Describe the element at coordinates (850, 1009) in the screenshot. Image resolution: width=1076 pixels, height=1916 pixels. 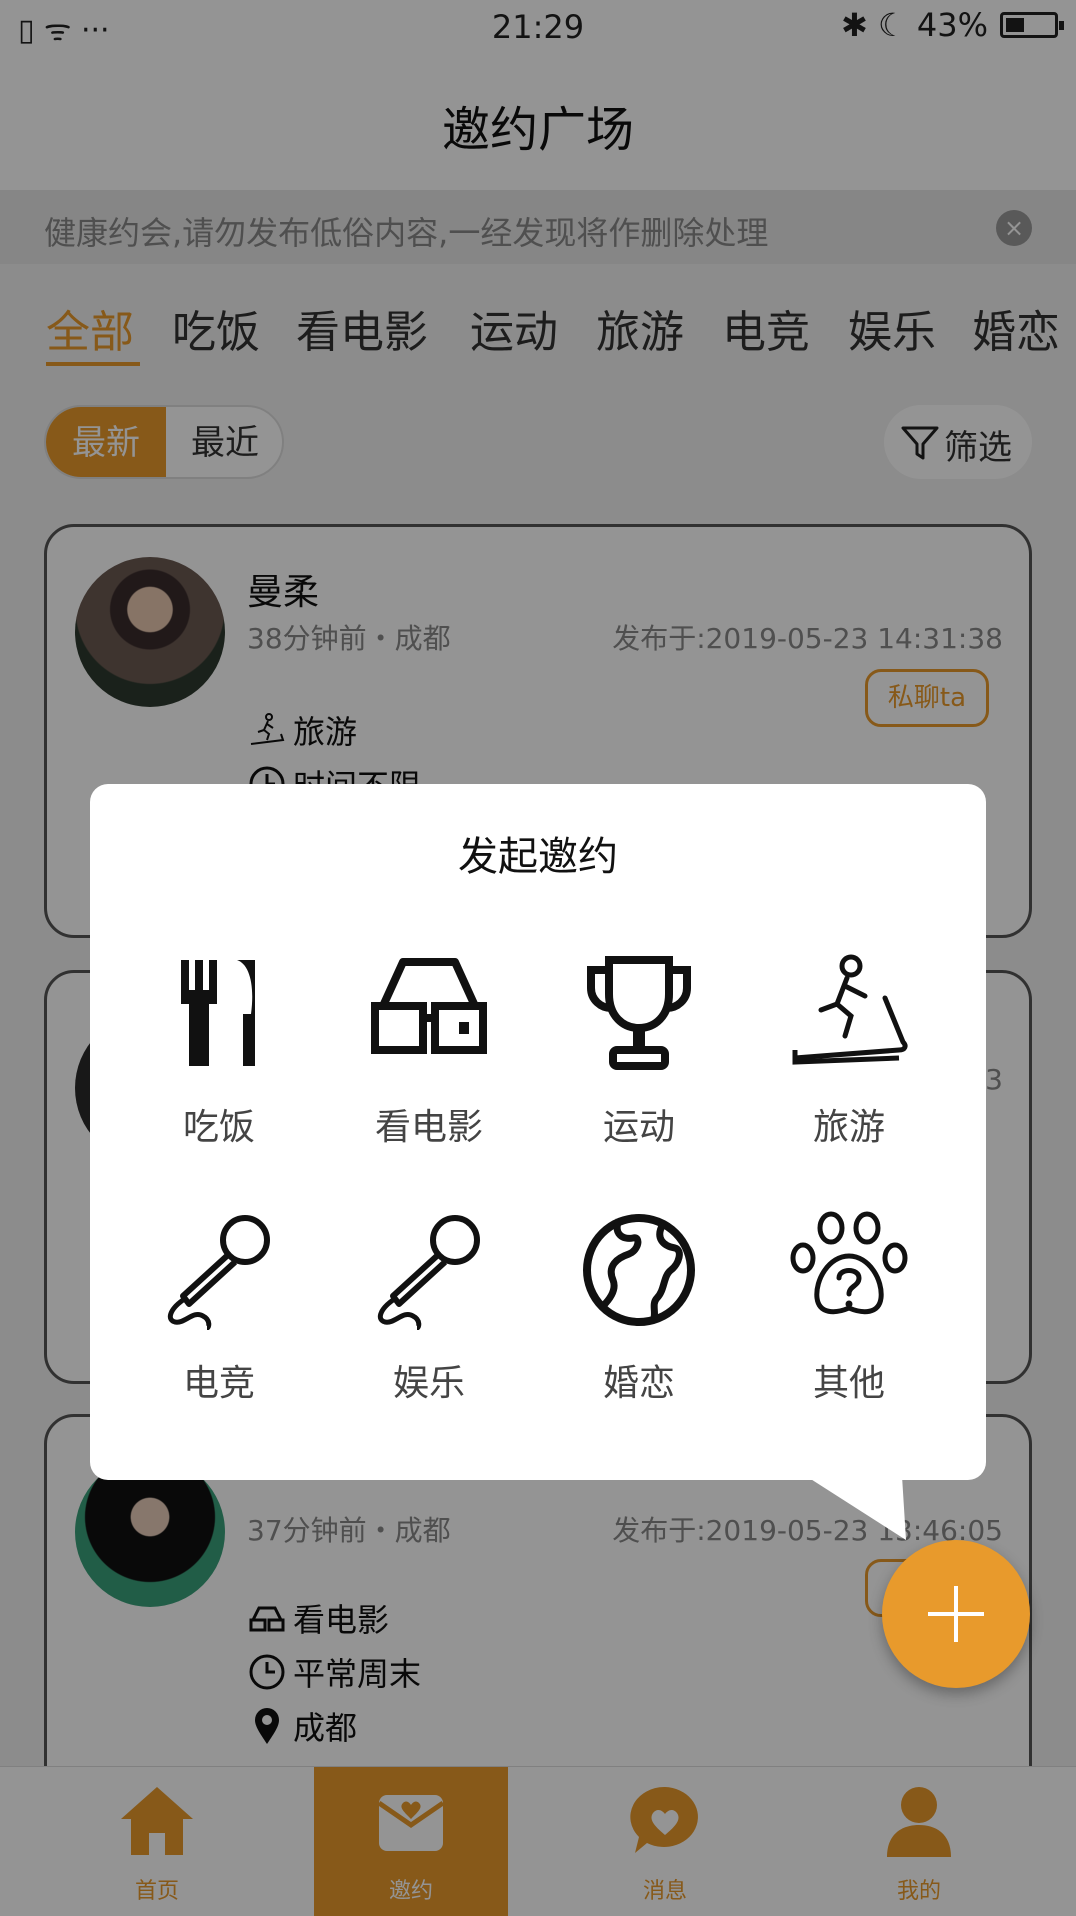
I see `treadmill-icon` at that location.